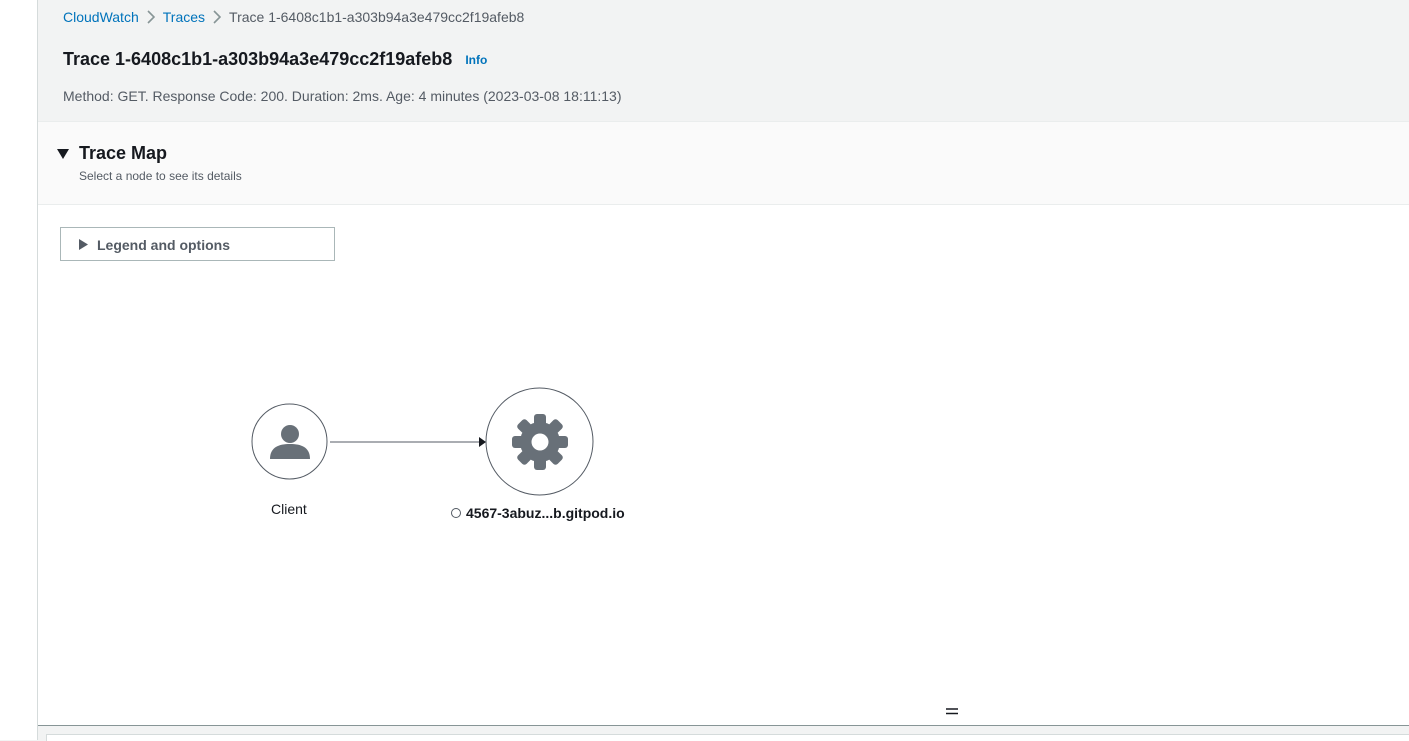 The width and height of the screenshot is (1409, 741). I want to click on split-panel-divider, so click(723, 733).